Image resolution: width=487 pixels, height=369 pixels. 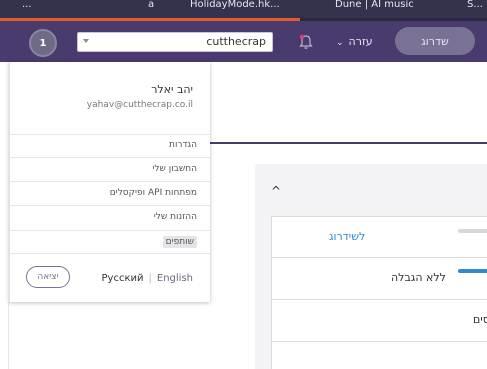 What do you see at coordinates (174, 169) in the screenshot?
I see `menu-item-my-account: החשבון שלי` at bounding box center [174, 169].